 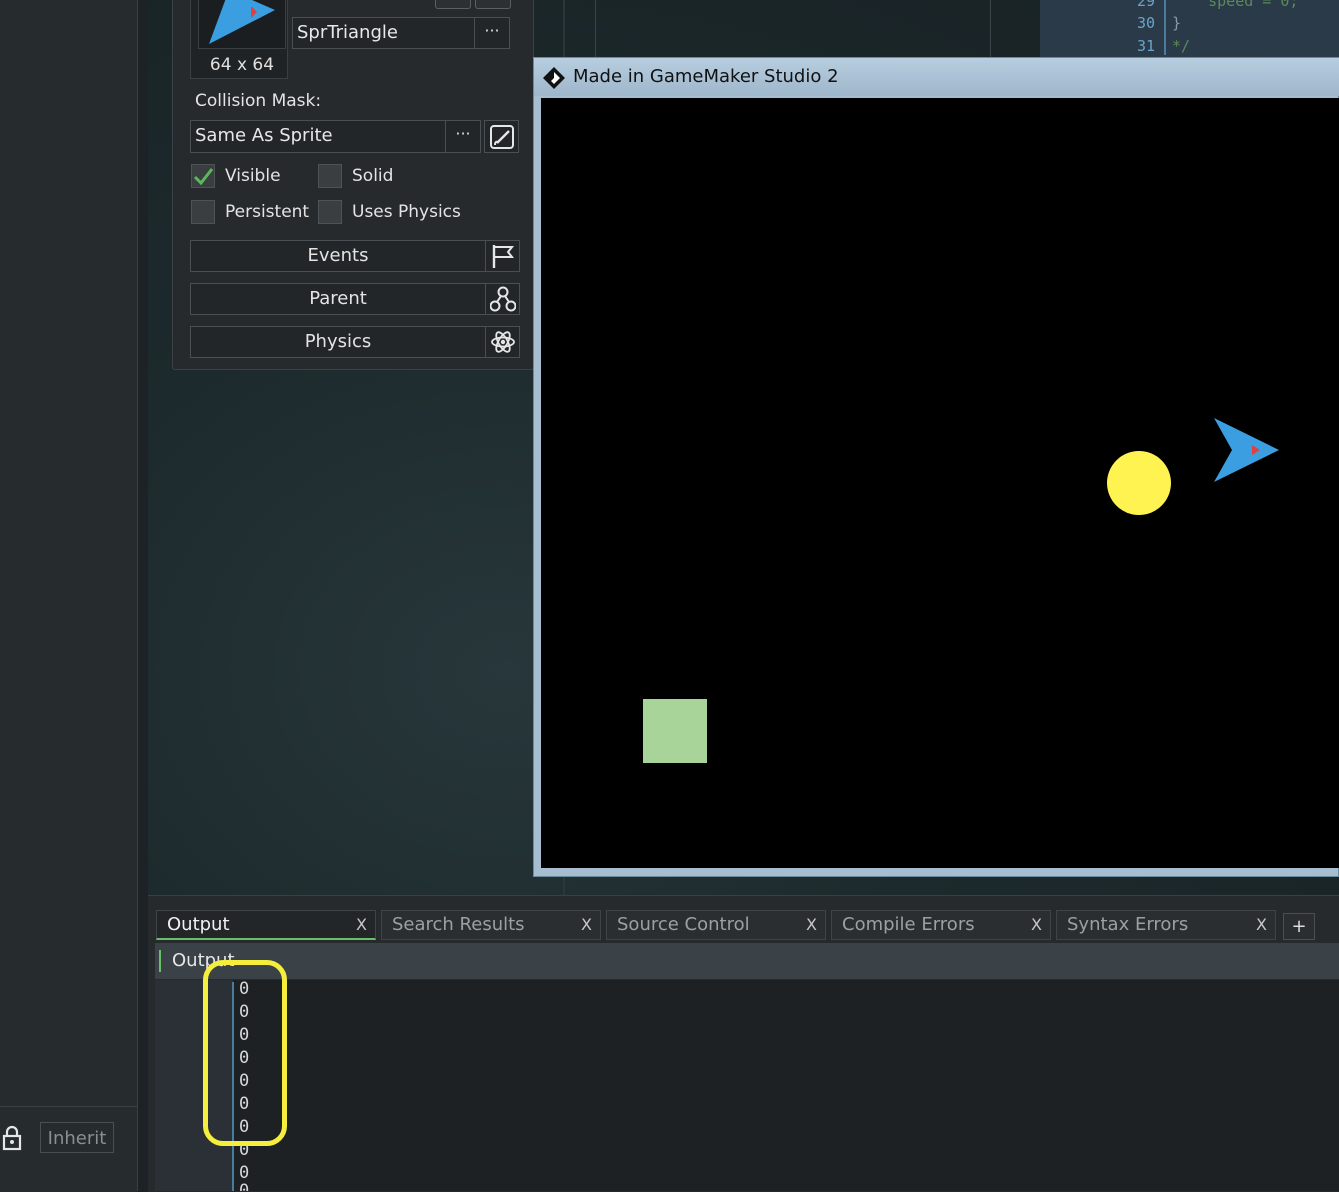 What do you see at coordinates (373, 176) in the screenshot?
I see `solid-label: Solid` at bounding box center [373, 176].